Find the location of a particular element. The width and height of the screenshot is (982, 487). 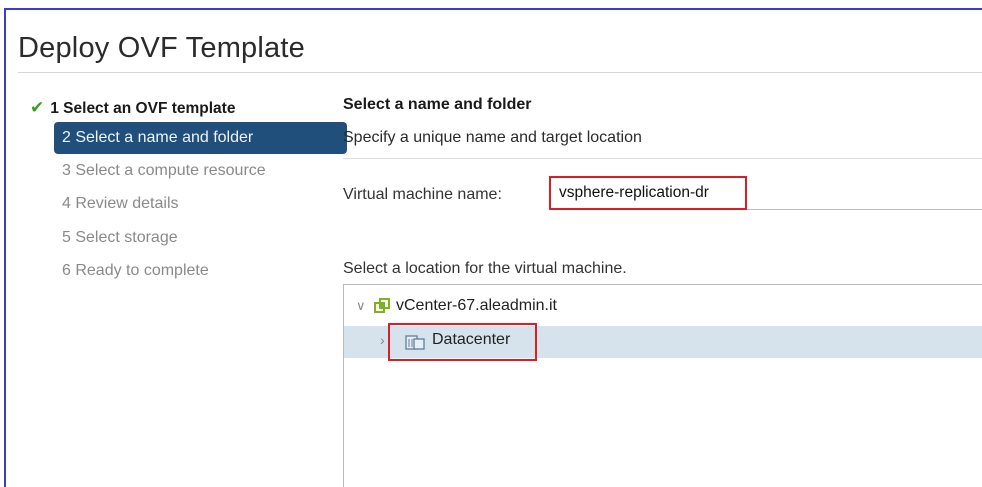

step-3: 3 Select a compute resource is located at coordinates (164, 171).